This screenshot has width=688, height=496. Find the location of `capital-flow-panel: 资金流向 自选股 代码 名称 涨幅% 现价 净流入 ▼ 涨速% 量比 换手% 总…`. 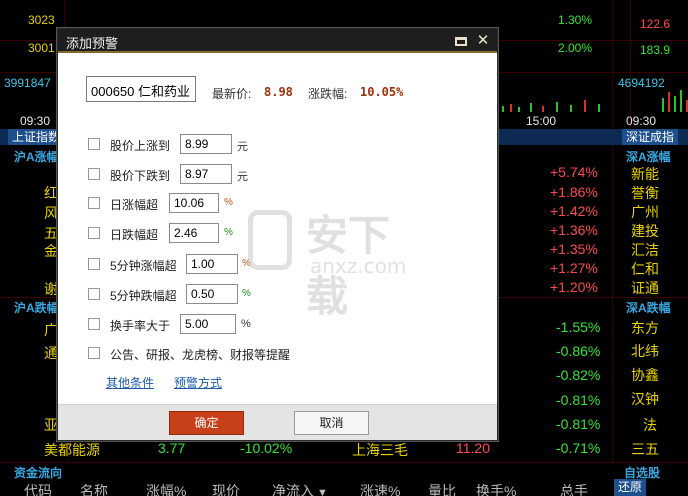

capital-flow-panel: 资金流向 自选股 代码 名称 涨幅% 现价 净流入 ▼ 涨速% 量比 换手% 总… is located at coordinates (344, 479).